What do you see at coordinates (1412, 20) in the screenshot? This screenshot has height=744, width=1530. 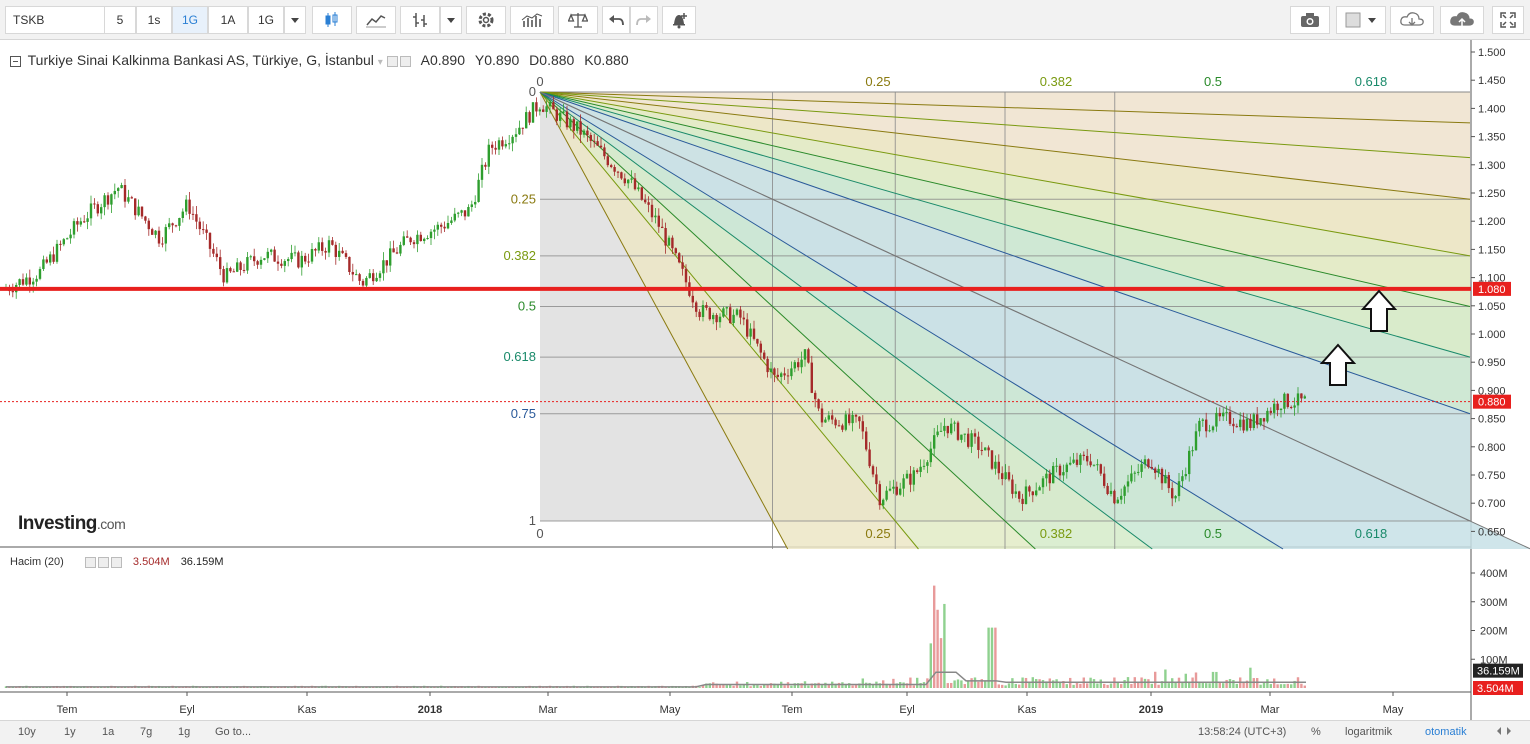 I see `load-chart-button` at bounding box center [1412, 20].